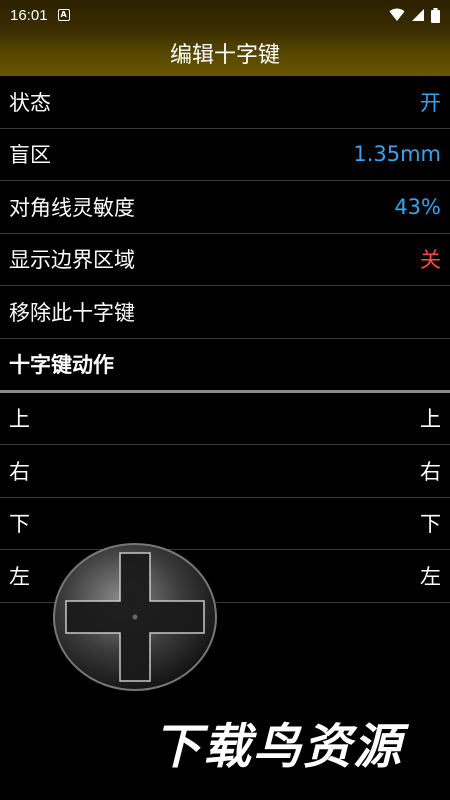  Describe the element at coordinates (72, 260) in the screenshot. I see `setting-label: 显示边界区域` at that location.